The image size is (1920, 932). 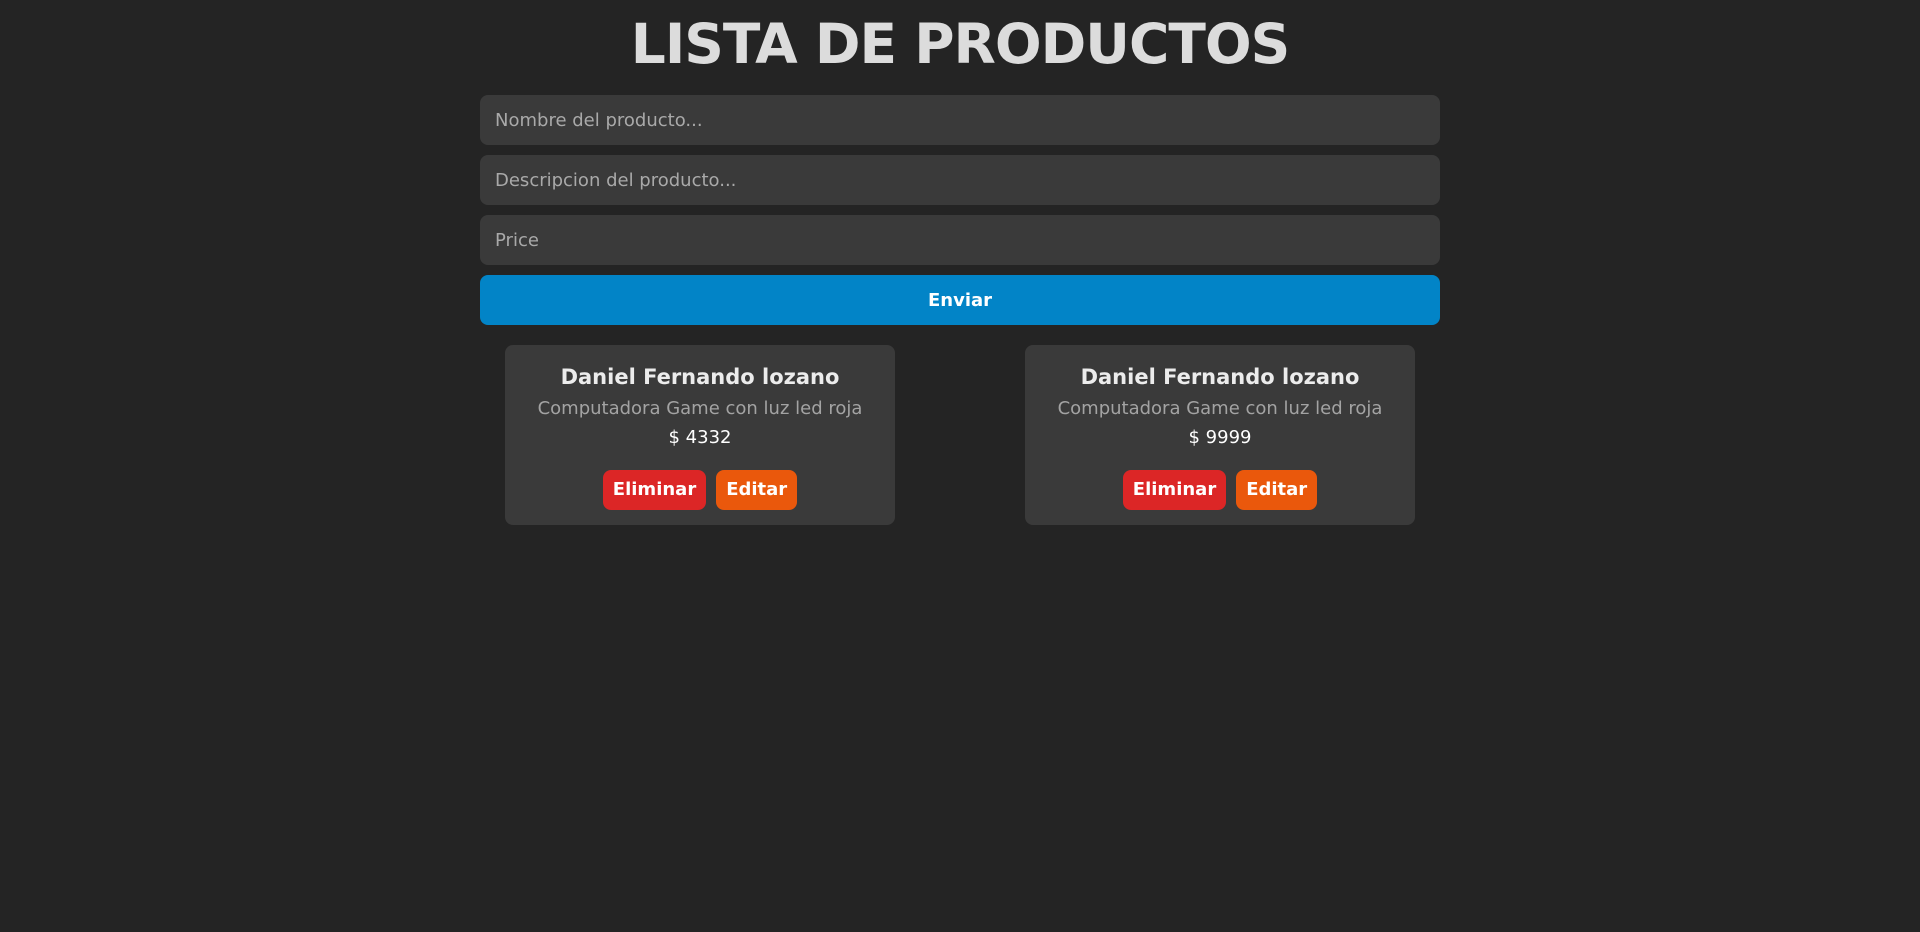 I want to click on product-price-input, so click(x=960, y=240).